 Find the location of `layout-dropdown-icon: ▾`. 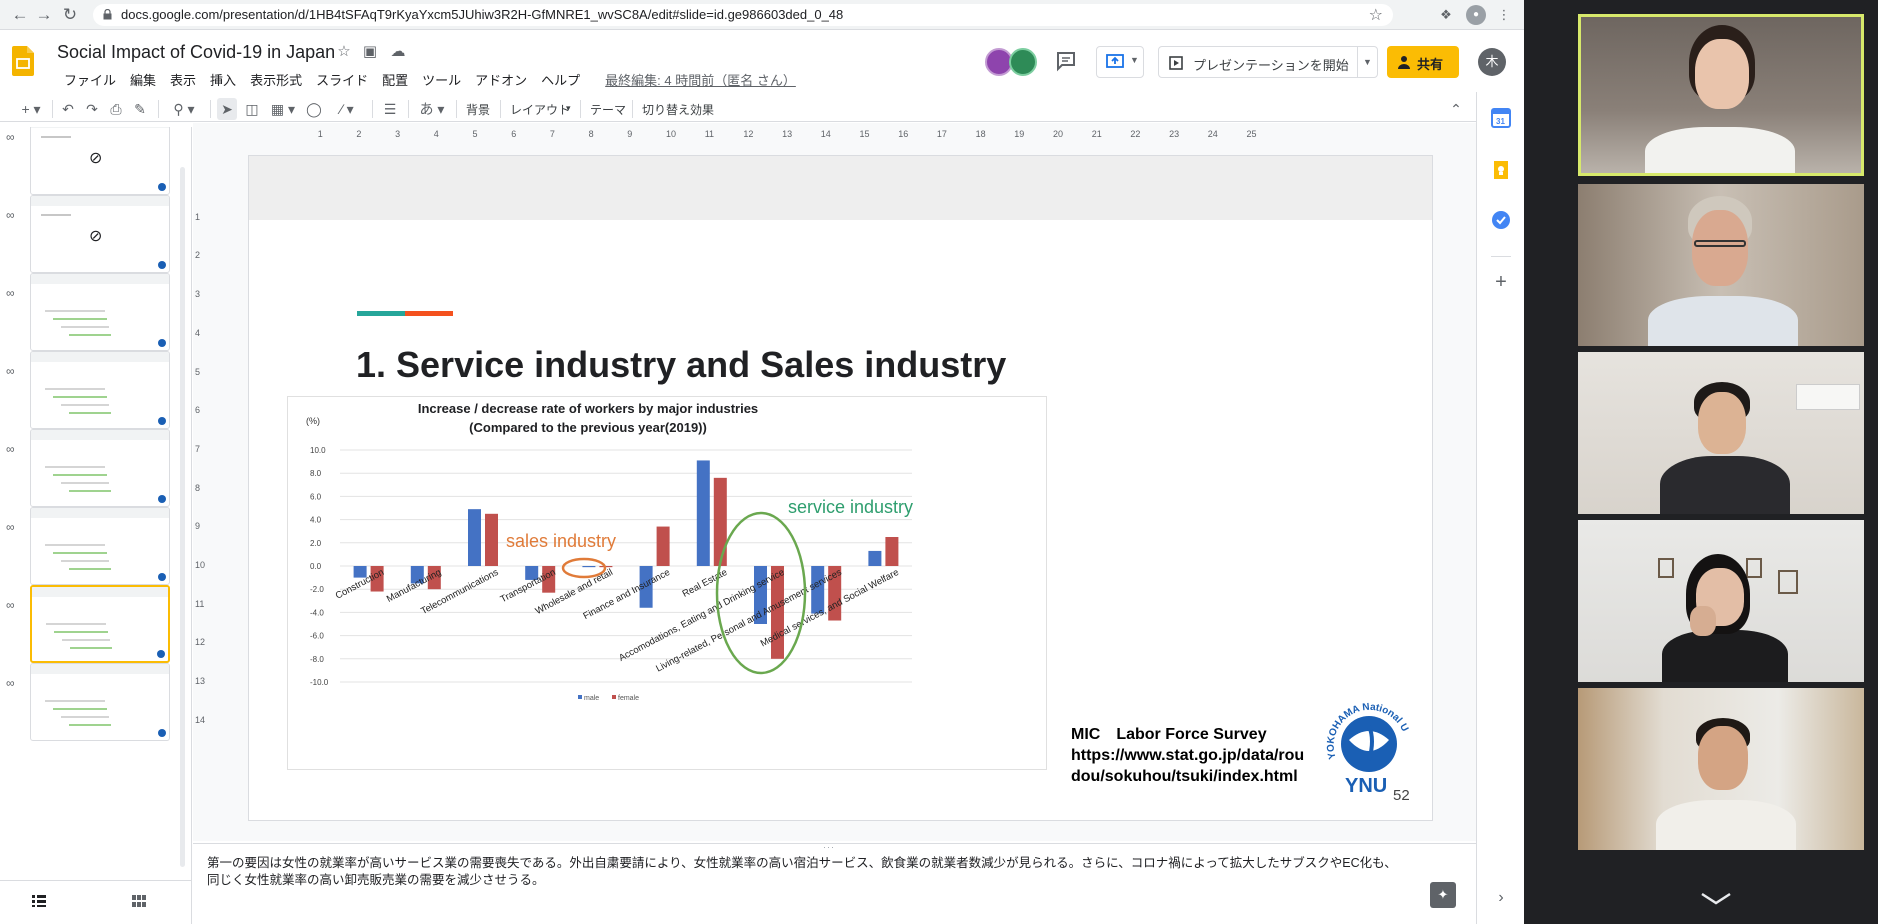

layout-dropdown-icon: ▾ is located at coordinates (568, 108).